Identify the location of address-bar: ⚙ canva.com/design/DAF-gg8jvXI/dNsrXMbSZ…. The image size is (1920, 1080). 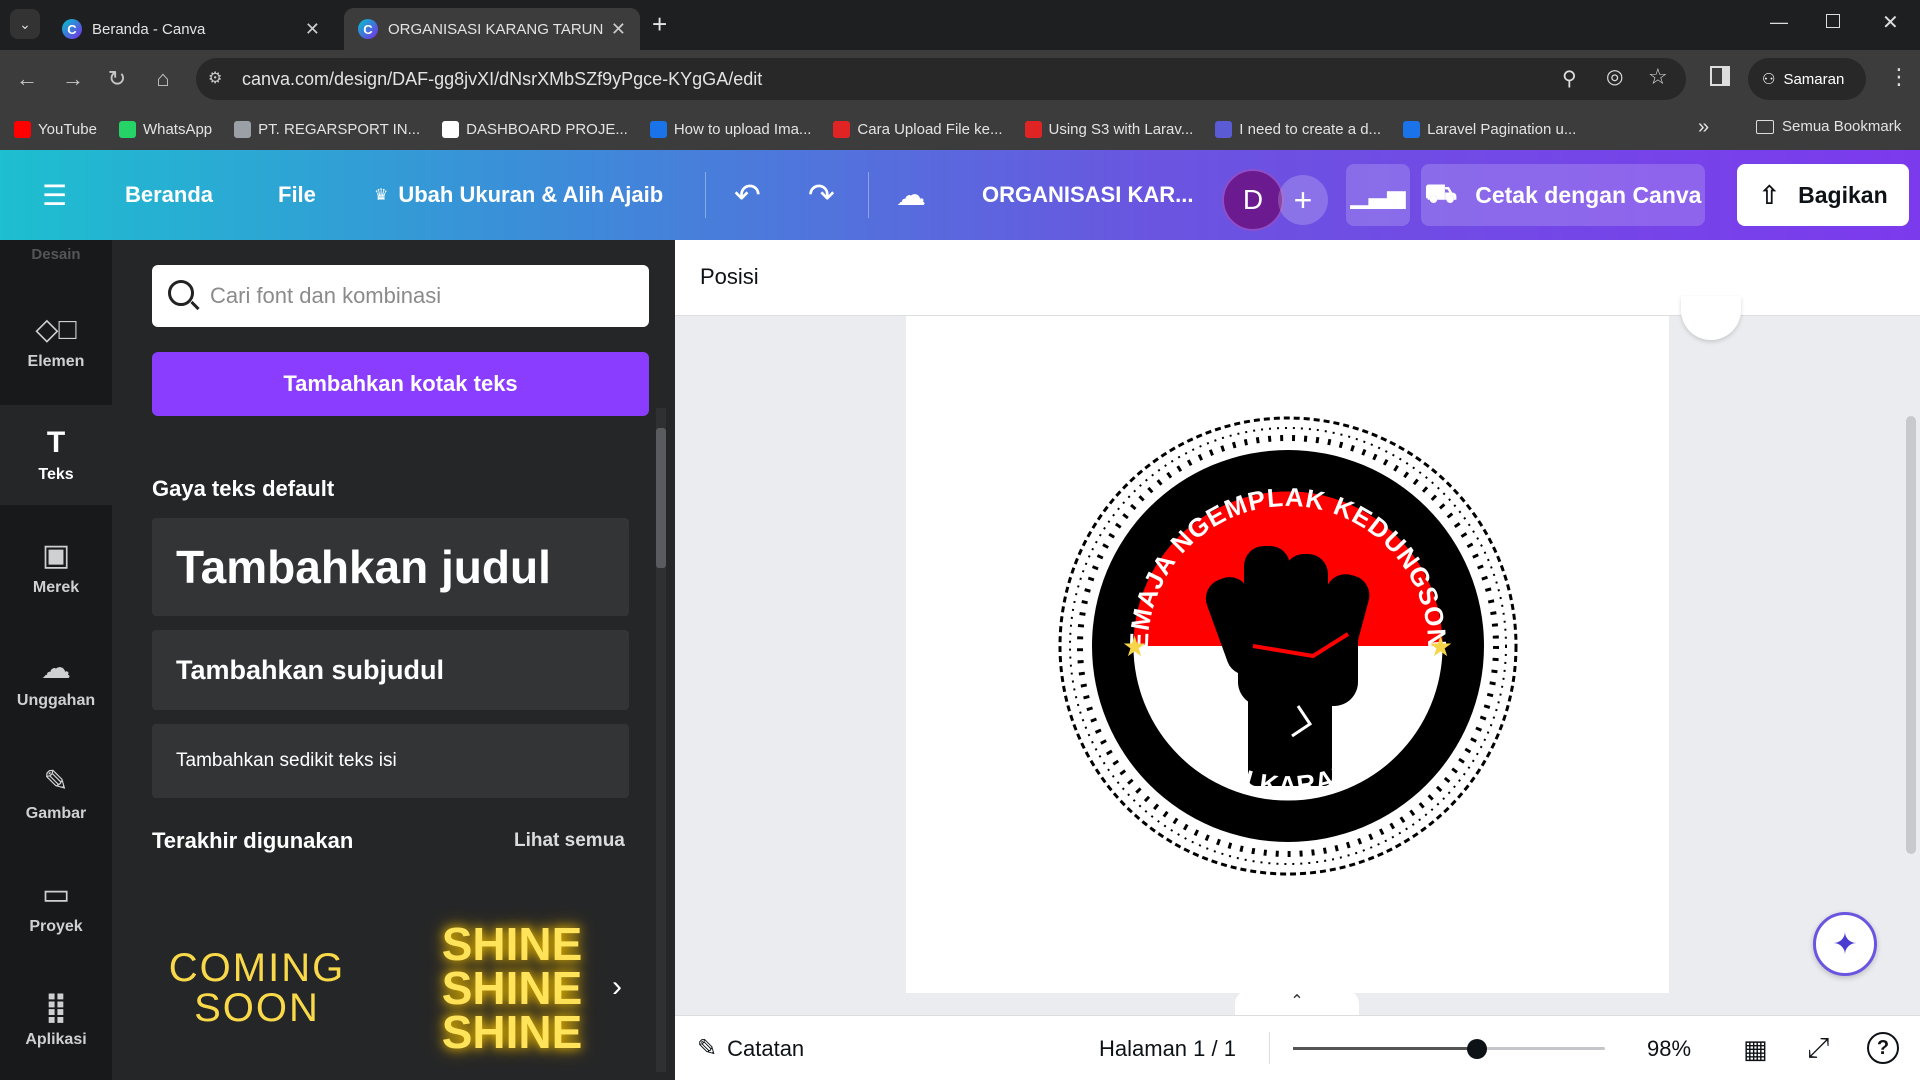
(941, 79).